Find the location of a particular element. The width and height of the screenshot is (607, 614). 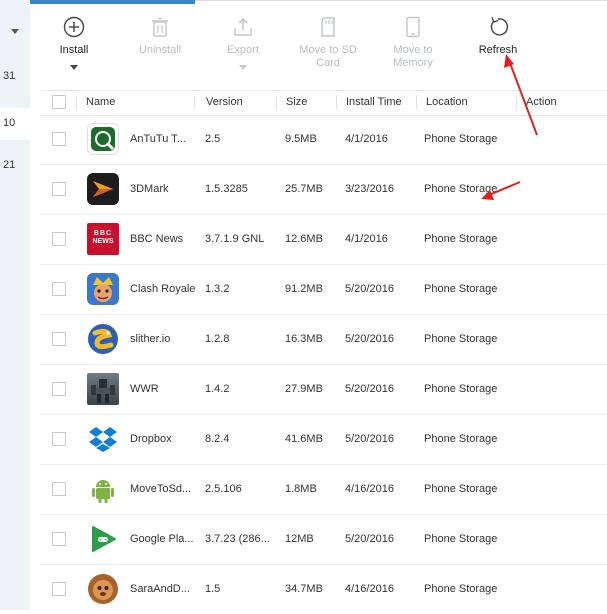

app-version: 3.7.1.9 GNL is located at coordinates (235, 239).